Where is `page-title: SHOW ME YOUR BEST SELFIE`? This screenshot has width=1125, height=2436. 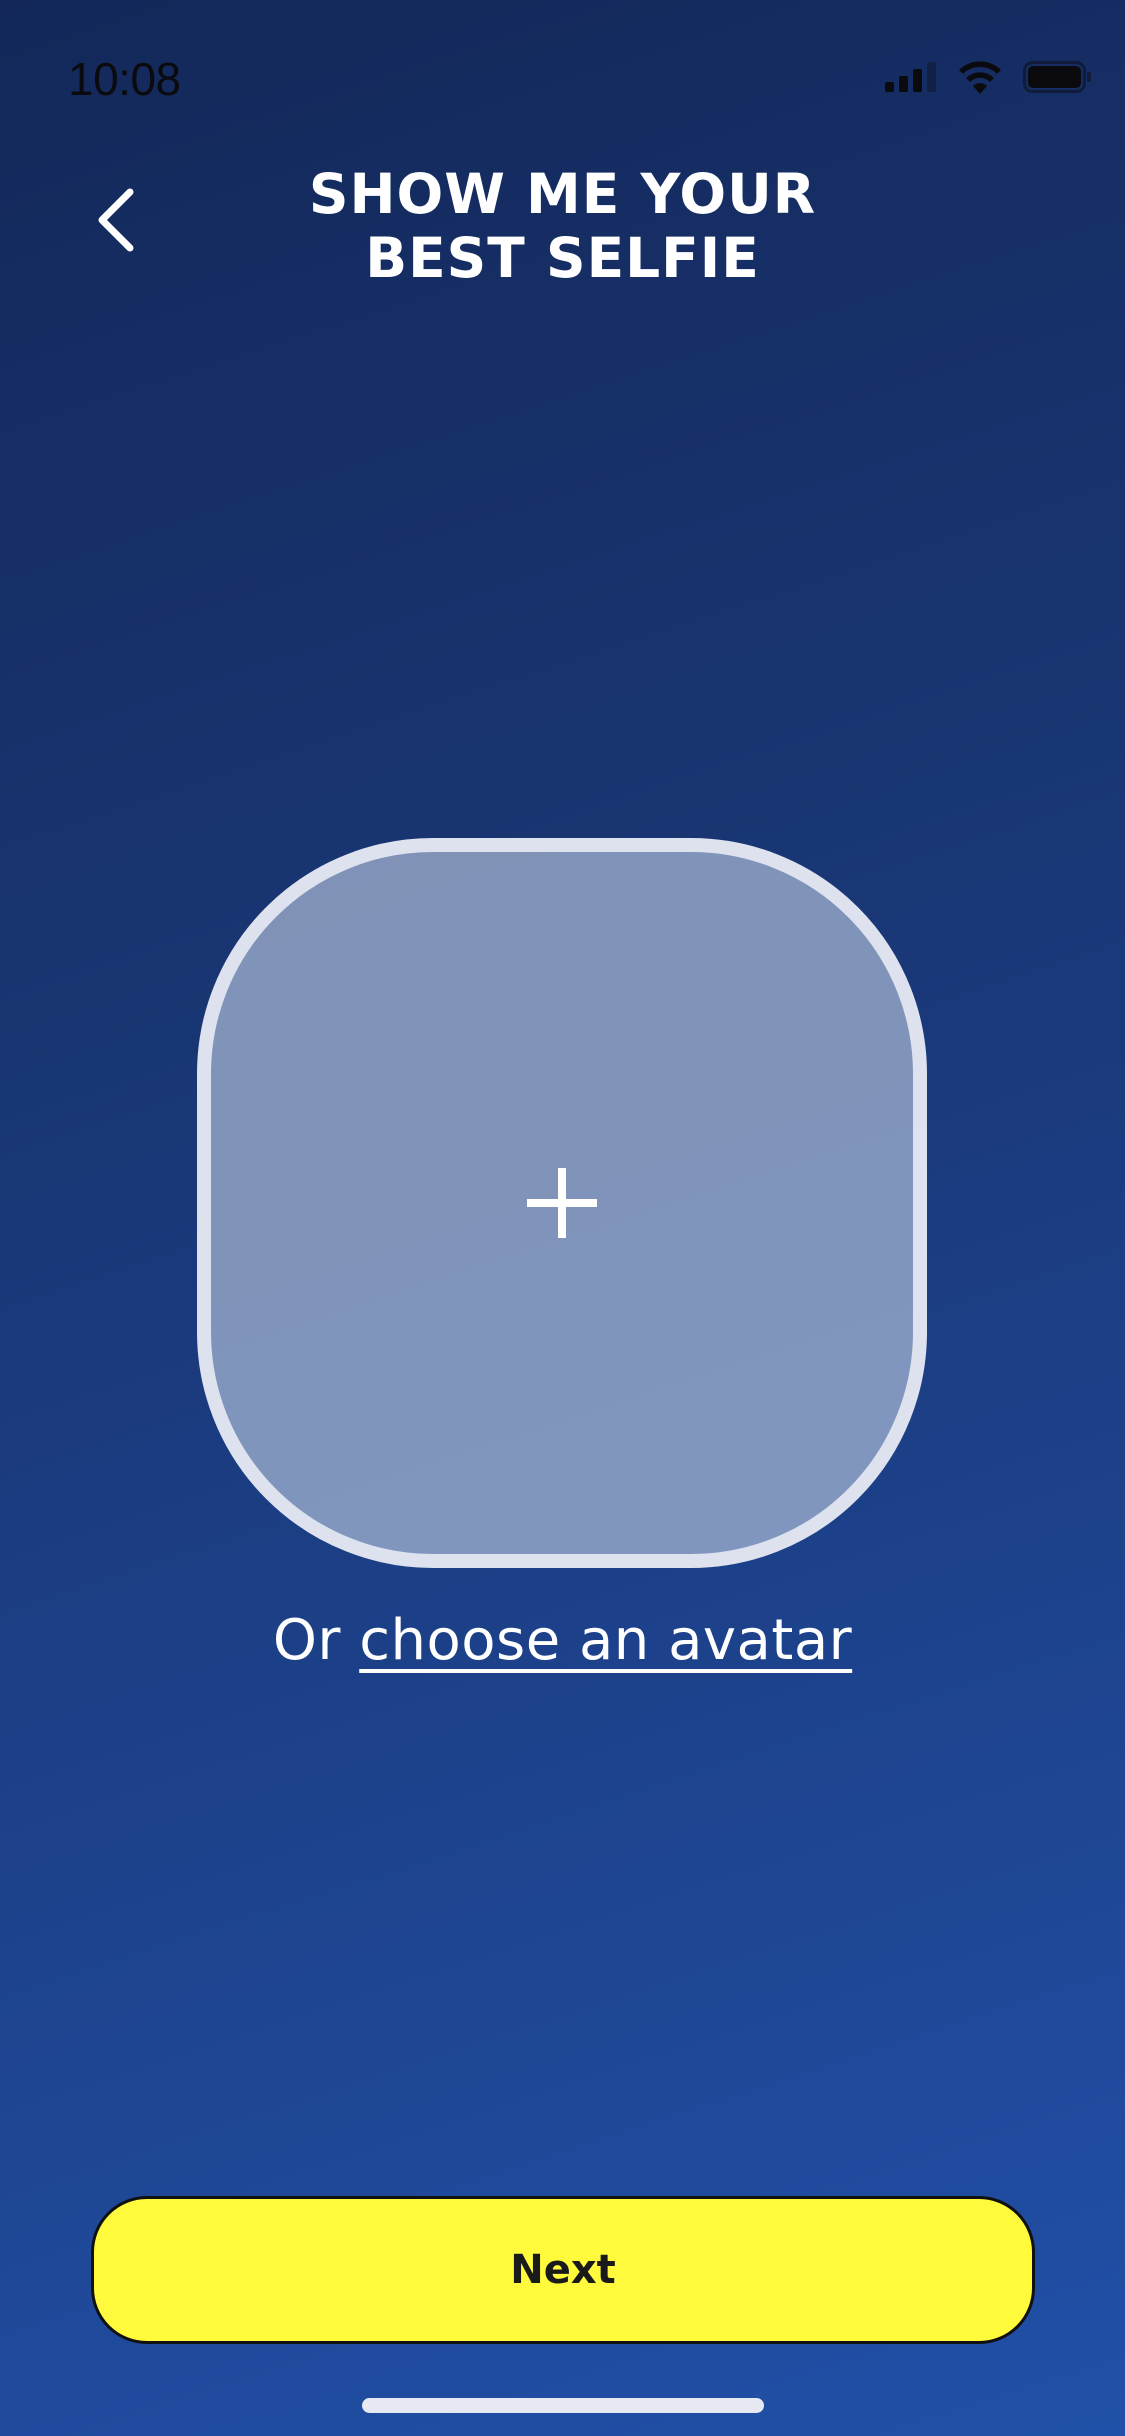 page-title: SHOW ME YOUR BEST SELFIE is located at coordinates (562, 226).